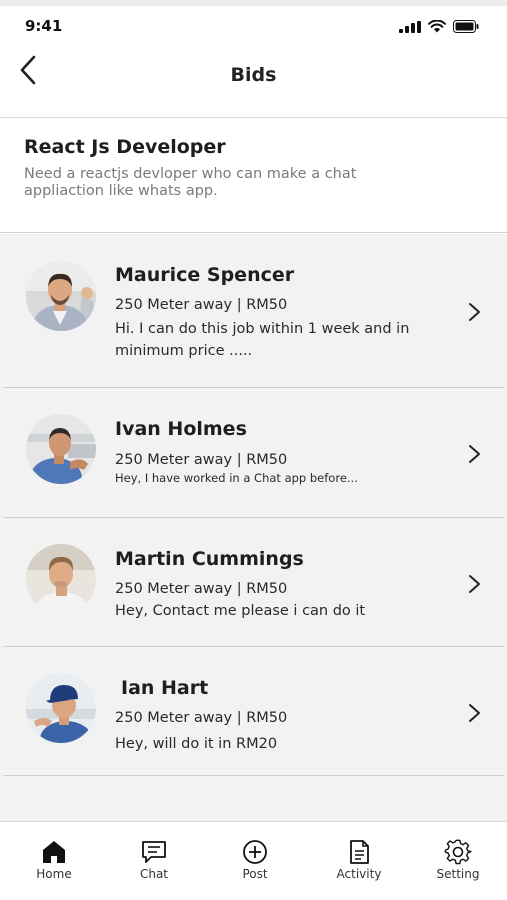 Image resolution: width=507 pixels, height=900 pixels. I want to click on signal-icon, so click(410, 26).